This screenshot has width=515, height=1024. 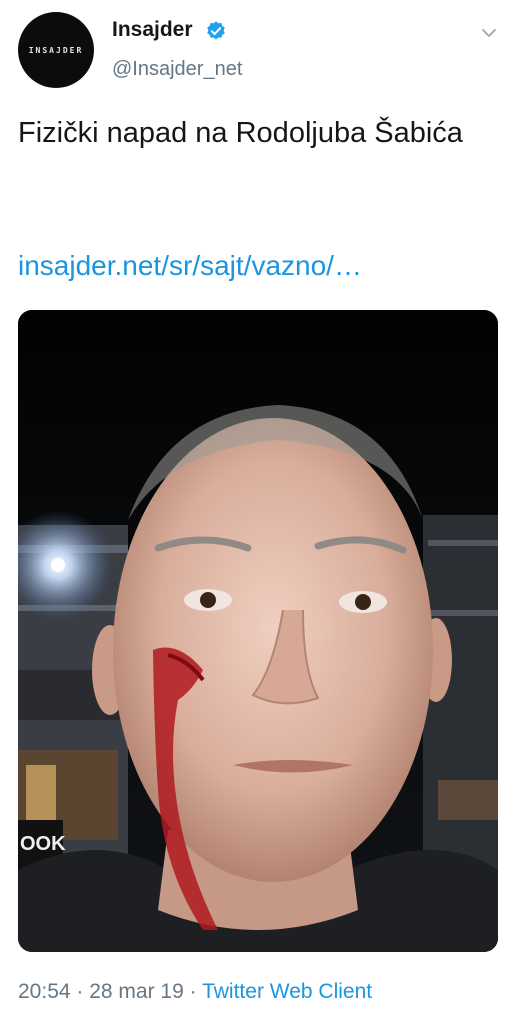 I want to click on tweet-time: 20:54, so click(x=44, y=991).